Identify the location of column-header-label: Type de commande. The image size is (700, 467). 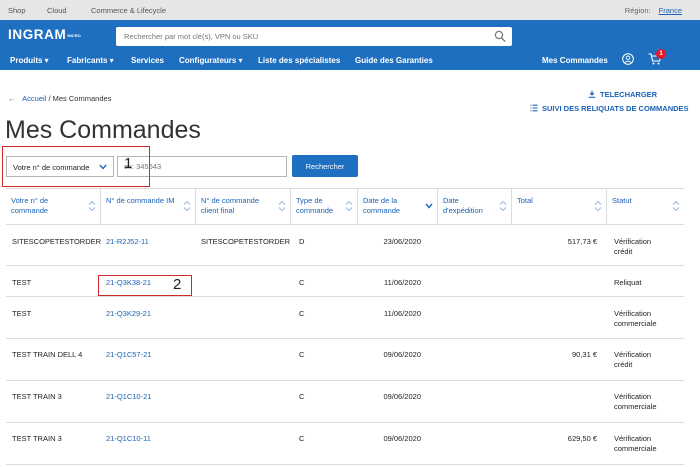
(315, 205).